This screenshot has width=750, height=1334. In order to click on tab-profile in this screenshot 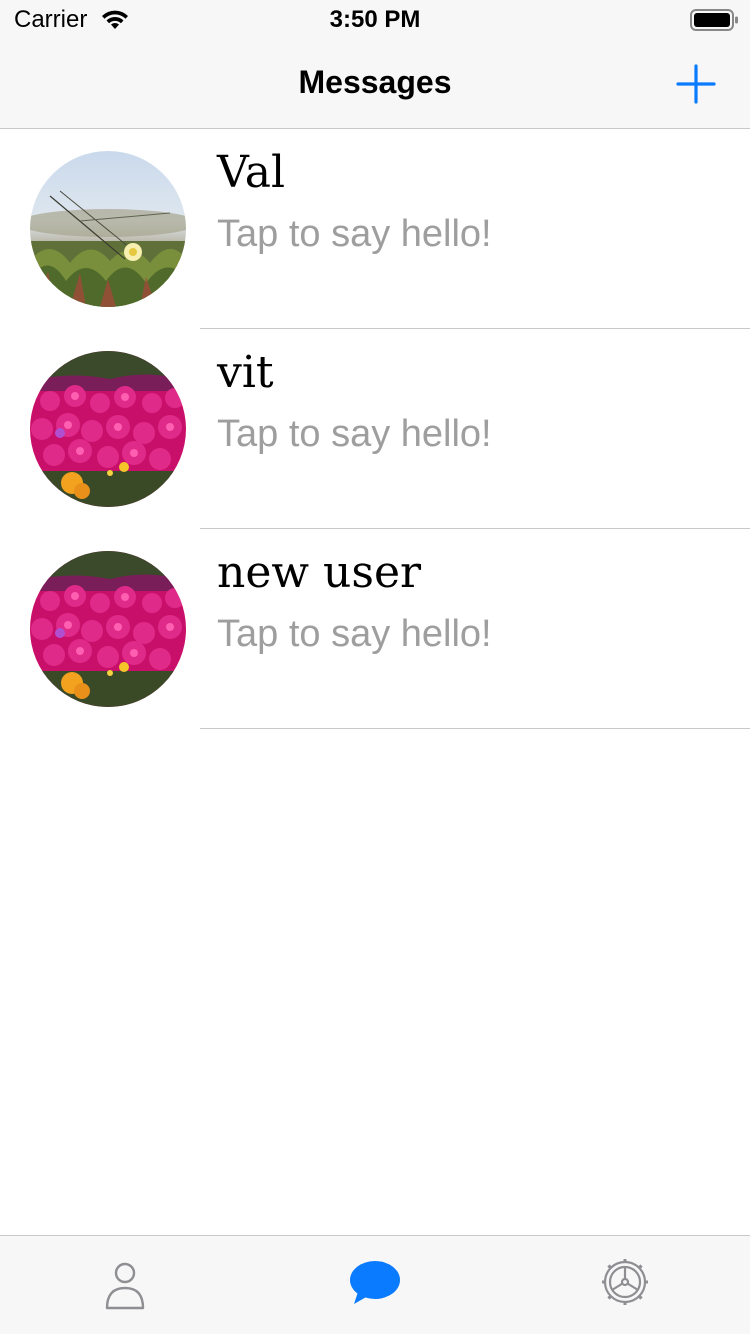, I will do `click(125, 1286)`.